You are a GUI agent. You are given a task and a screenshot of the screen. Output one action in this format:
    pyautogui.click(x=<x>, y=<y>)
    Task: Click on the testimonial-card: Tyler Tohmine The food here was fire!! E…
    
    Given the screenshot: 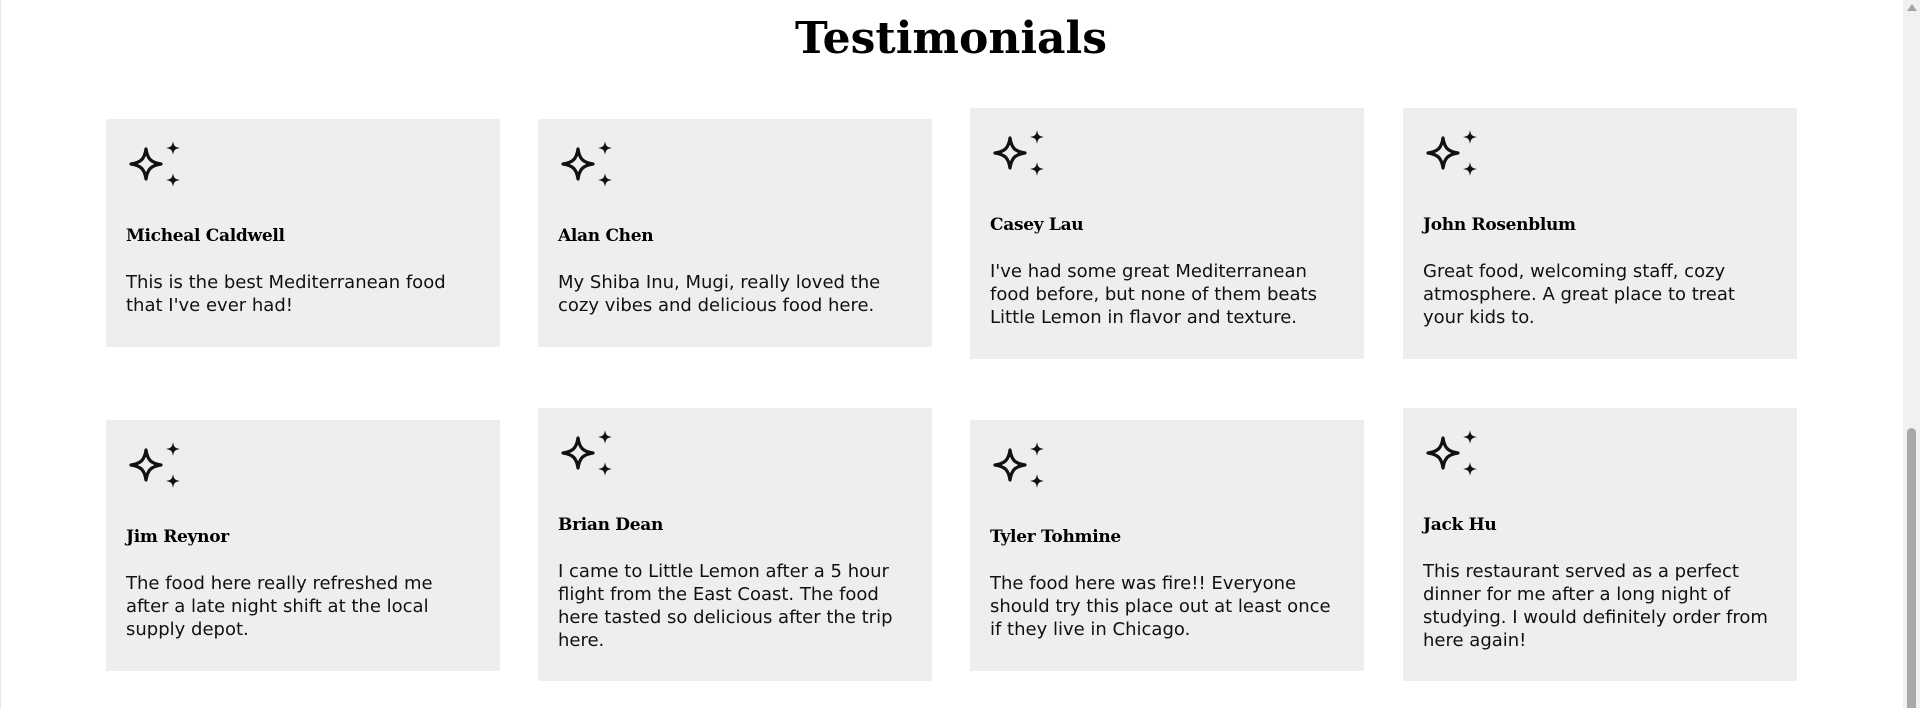 What is the action you would take?
    pyautogui.click(x=1167, y=545)
    